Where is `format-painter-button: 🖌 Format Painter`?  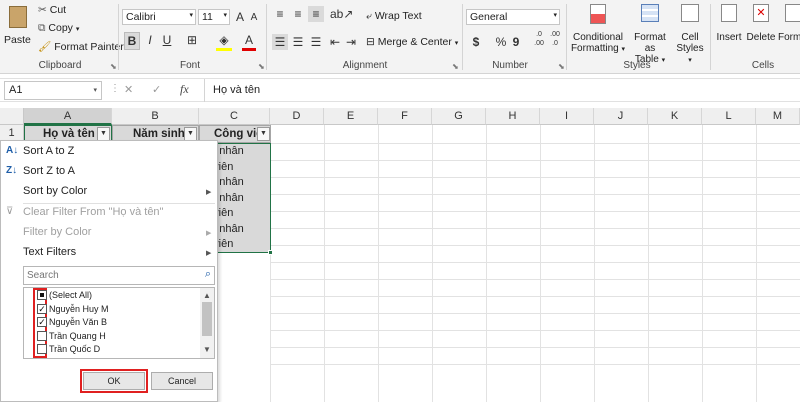
format-painter-button: 🖌 Format Painter is located at coordinates (81, 46).